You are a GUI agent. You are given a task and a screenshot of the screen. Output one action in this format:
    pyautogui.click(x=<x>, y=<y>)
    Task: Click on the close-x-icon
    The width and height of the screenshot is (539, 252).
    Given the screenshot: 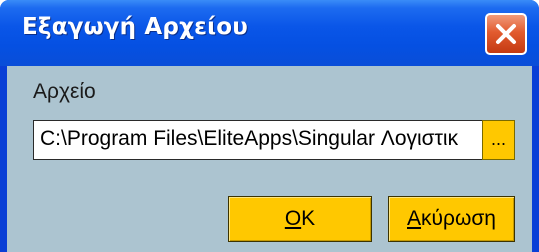 What is the action you would take?
    pyautogui.click(x=506, y=34)
    